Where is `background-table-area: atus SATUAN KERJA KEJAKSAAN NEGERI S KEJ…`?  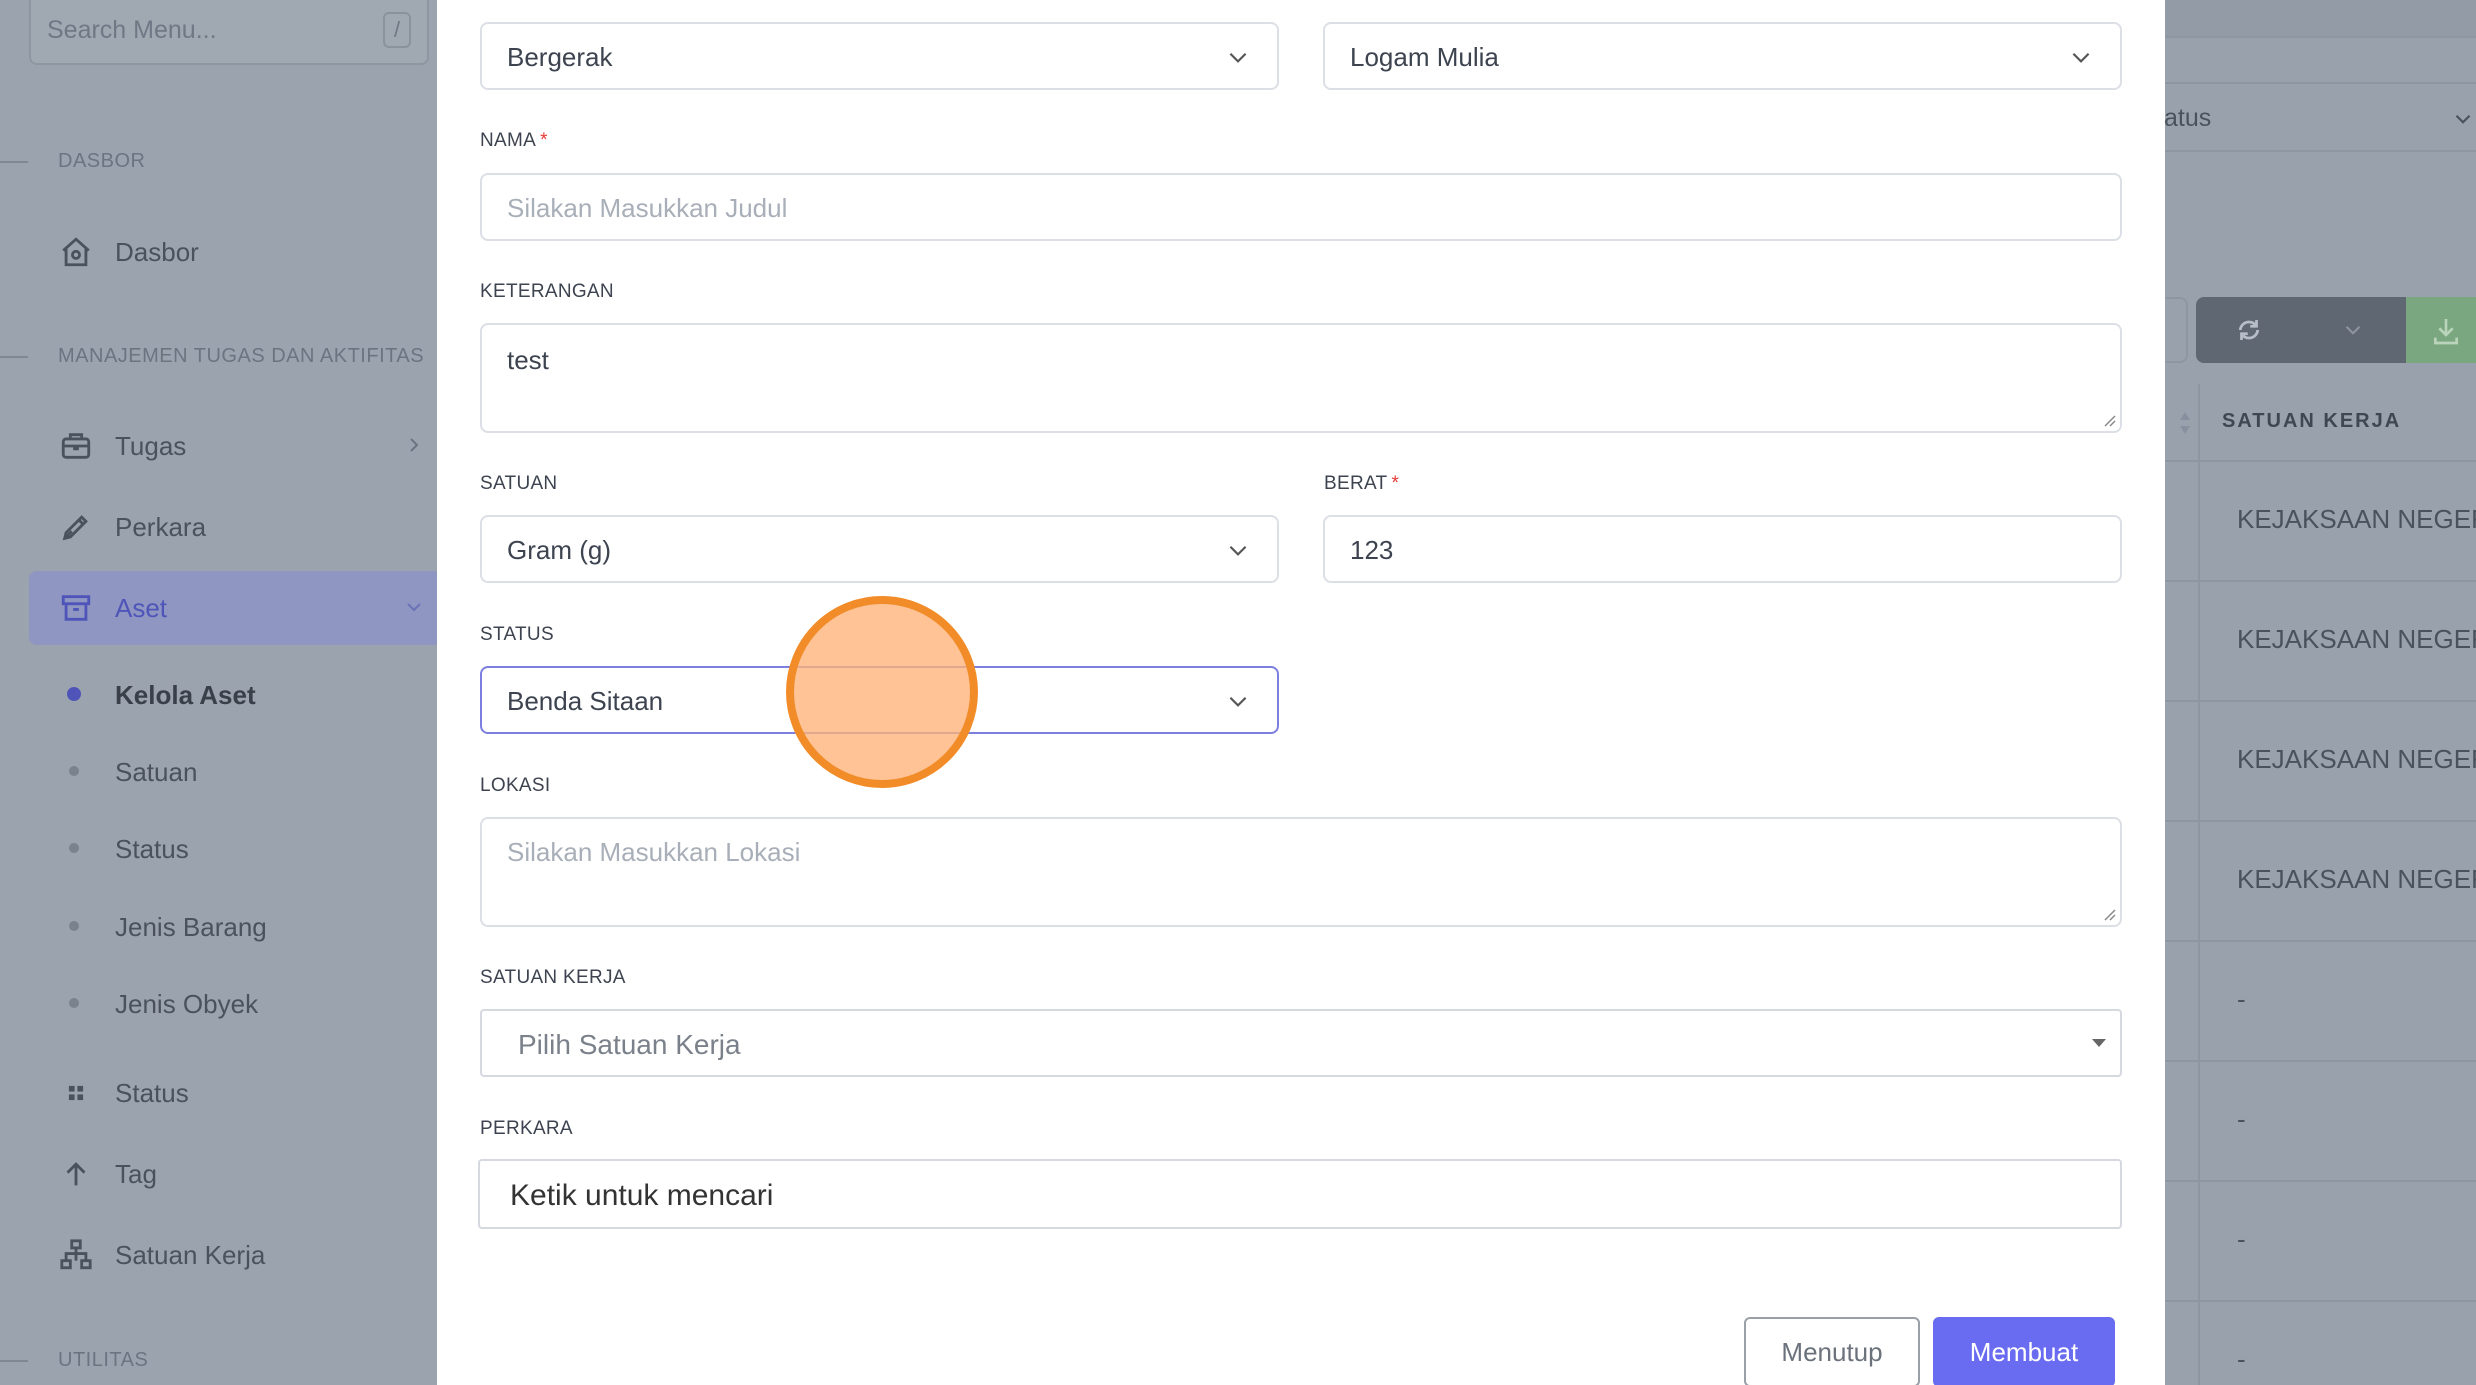
background-table-area: atus SATUAN KERJA KEJAKSAAN NEGERI S KEJ… is located at coordinates (2320, 692).